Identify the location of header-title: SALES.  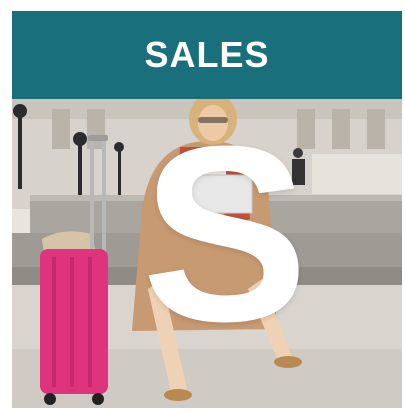
(207, 54).